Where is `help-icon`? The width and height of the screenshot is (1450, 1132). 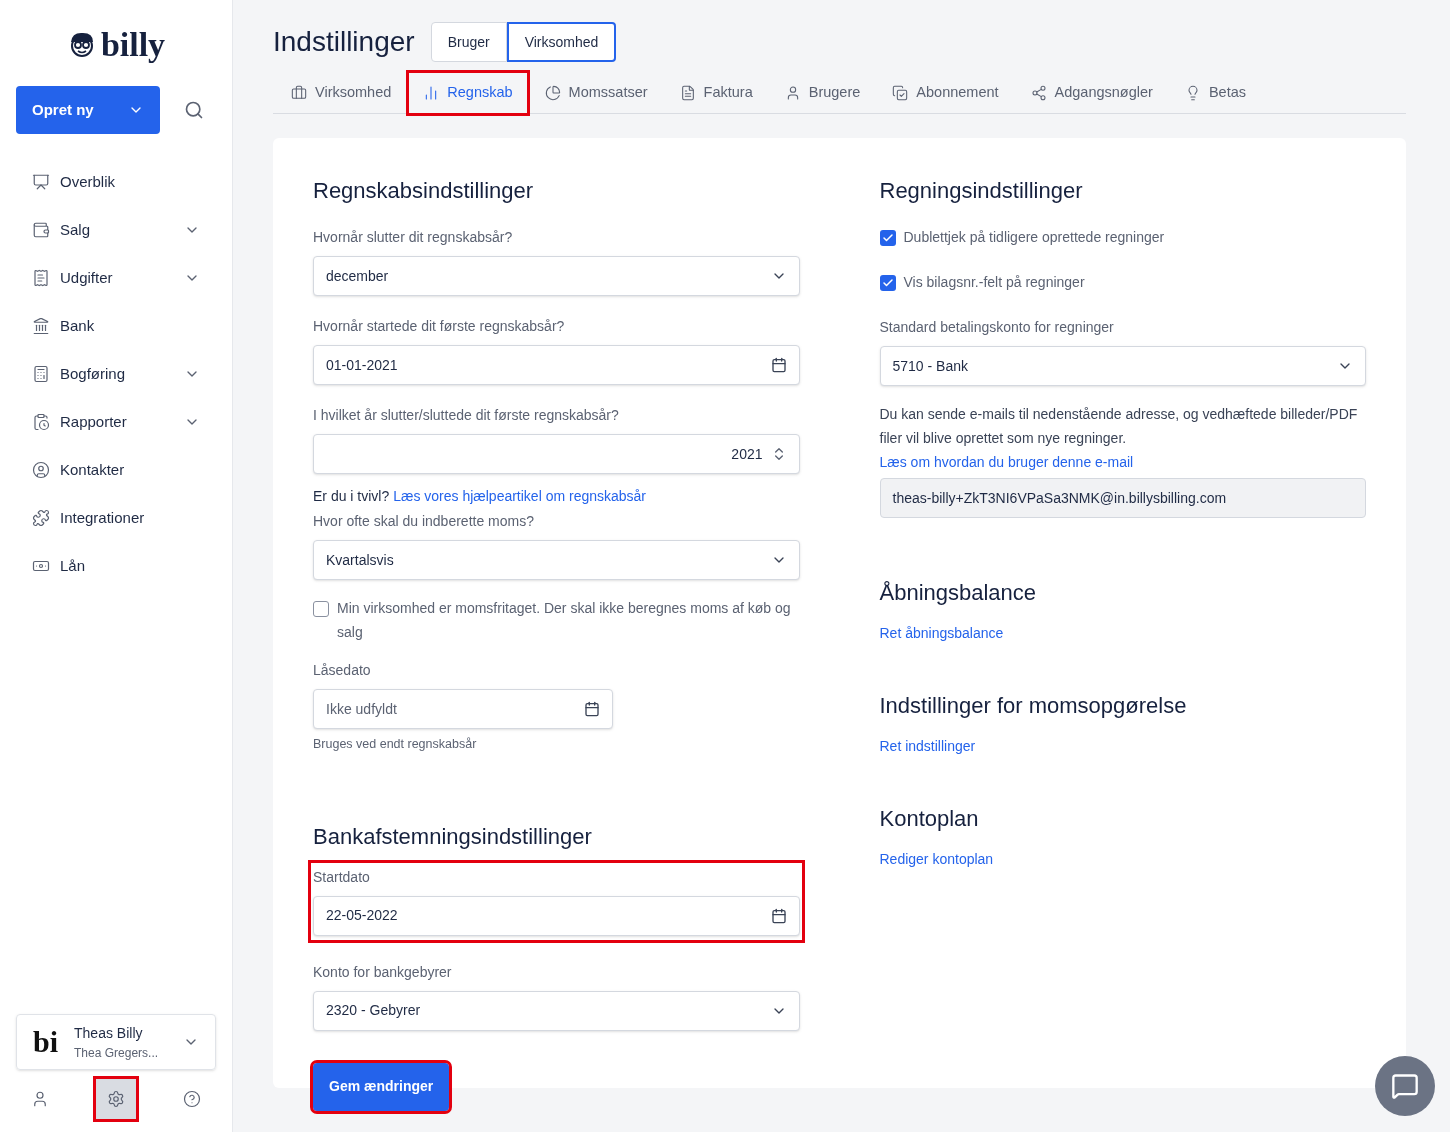 help-icon is located at coordinates (192, 1099).